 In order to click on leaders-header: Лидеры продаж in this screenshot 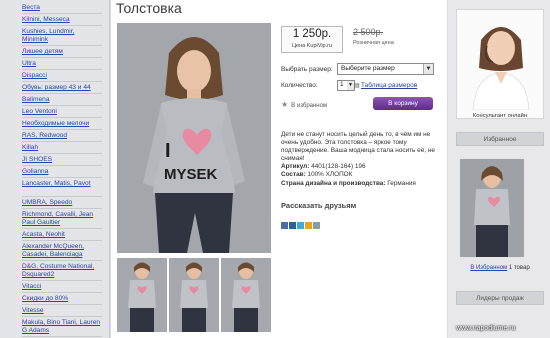, I will do `click(500, 298)`.